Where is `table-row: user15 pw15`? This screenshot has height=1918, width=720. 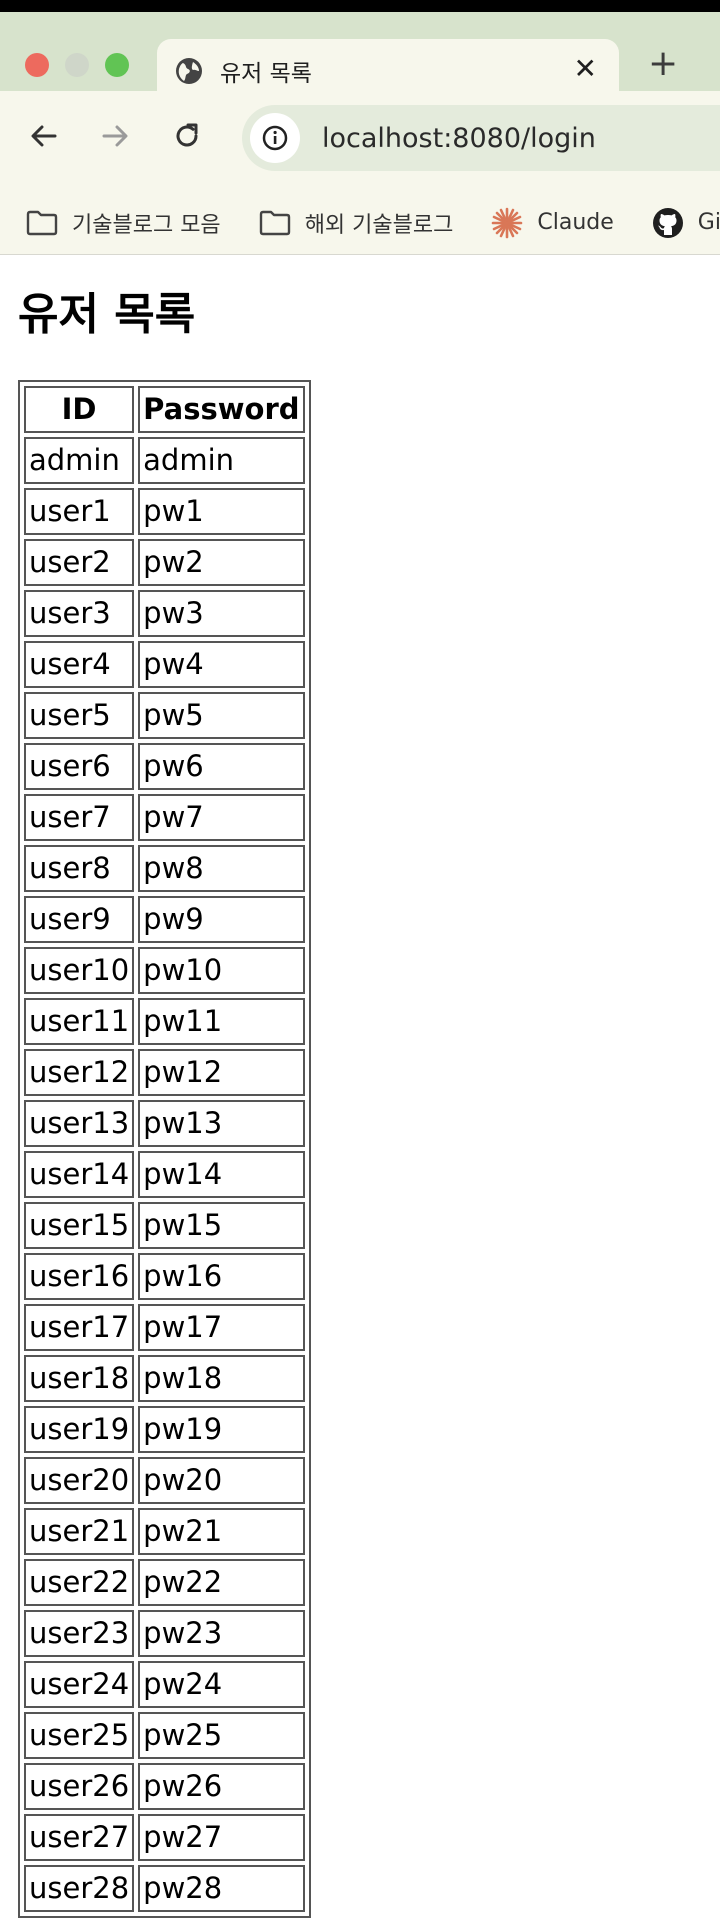
table-row: user15 pw15 is located at coordinates (164, 1225).